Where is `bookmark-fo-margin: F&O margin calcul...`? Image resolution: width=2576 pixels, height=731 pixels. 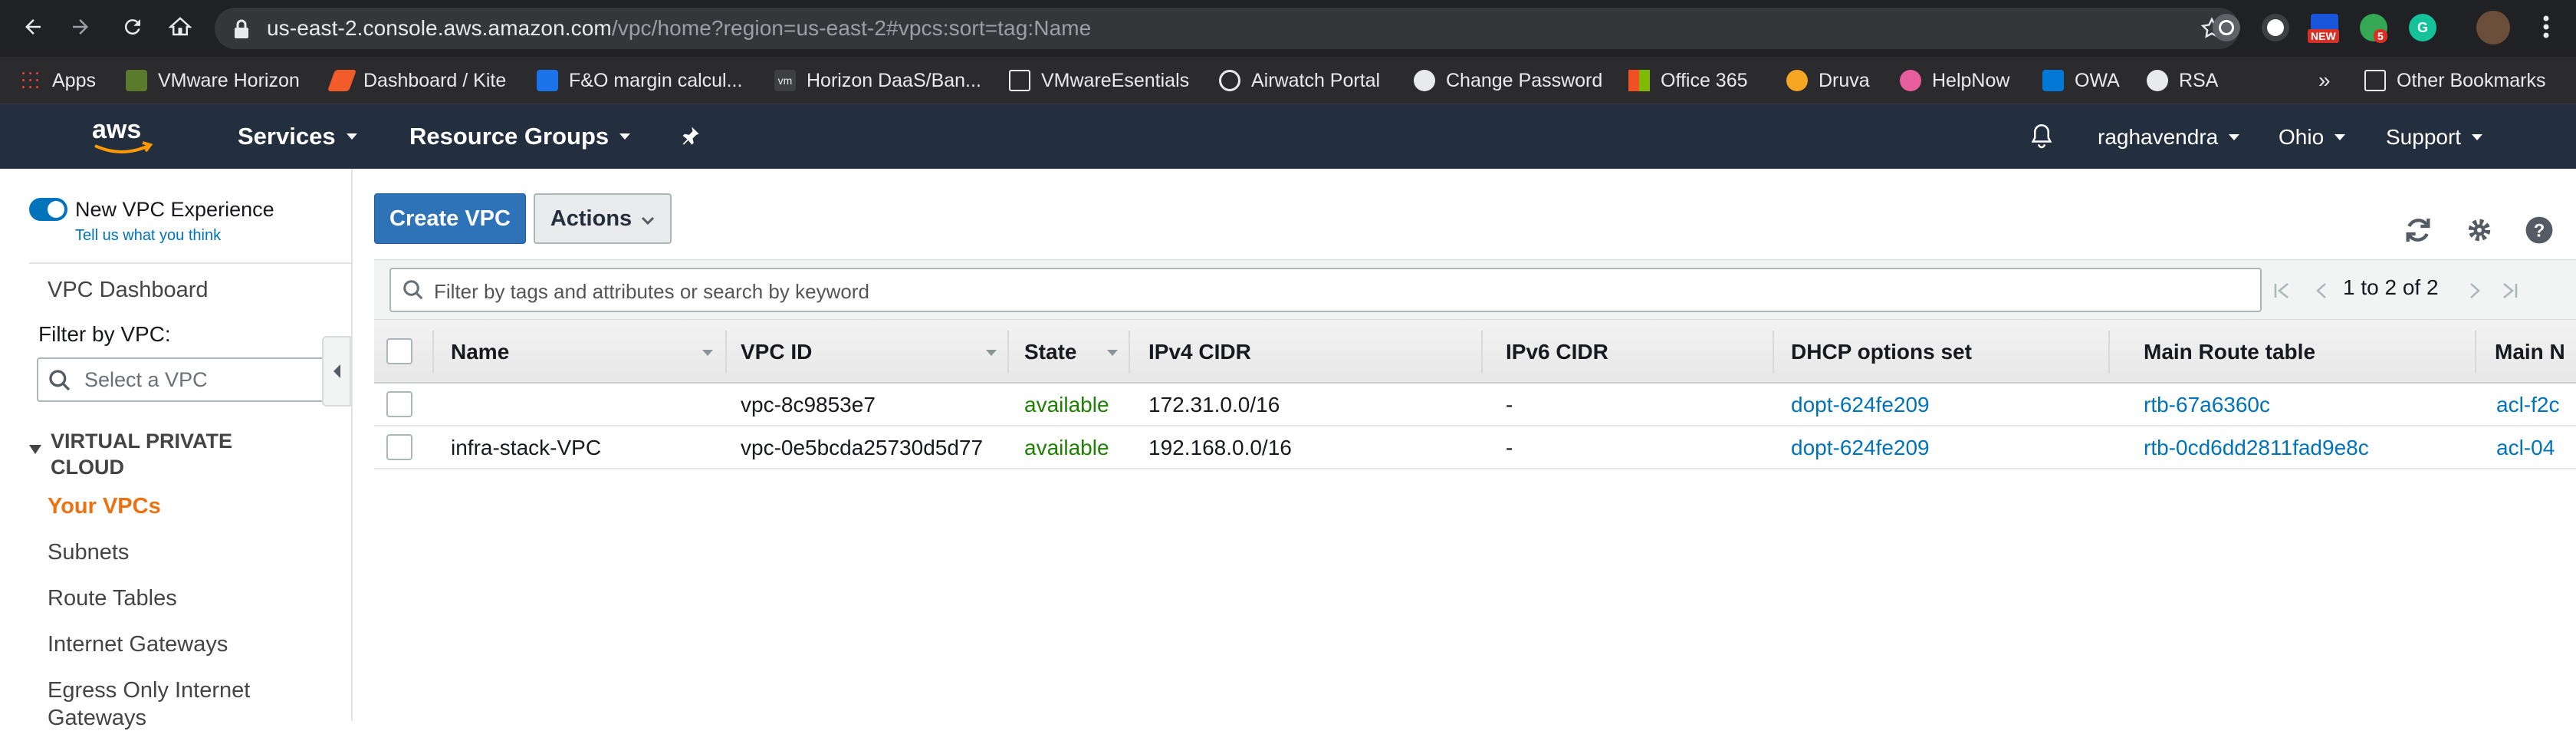
bookmark-fo-margin: F&O margin calcul... is located at coordinates (640, 80).